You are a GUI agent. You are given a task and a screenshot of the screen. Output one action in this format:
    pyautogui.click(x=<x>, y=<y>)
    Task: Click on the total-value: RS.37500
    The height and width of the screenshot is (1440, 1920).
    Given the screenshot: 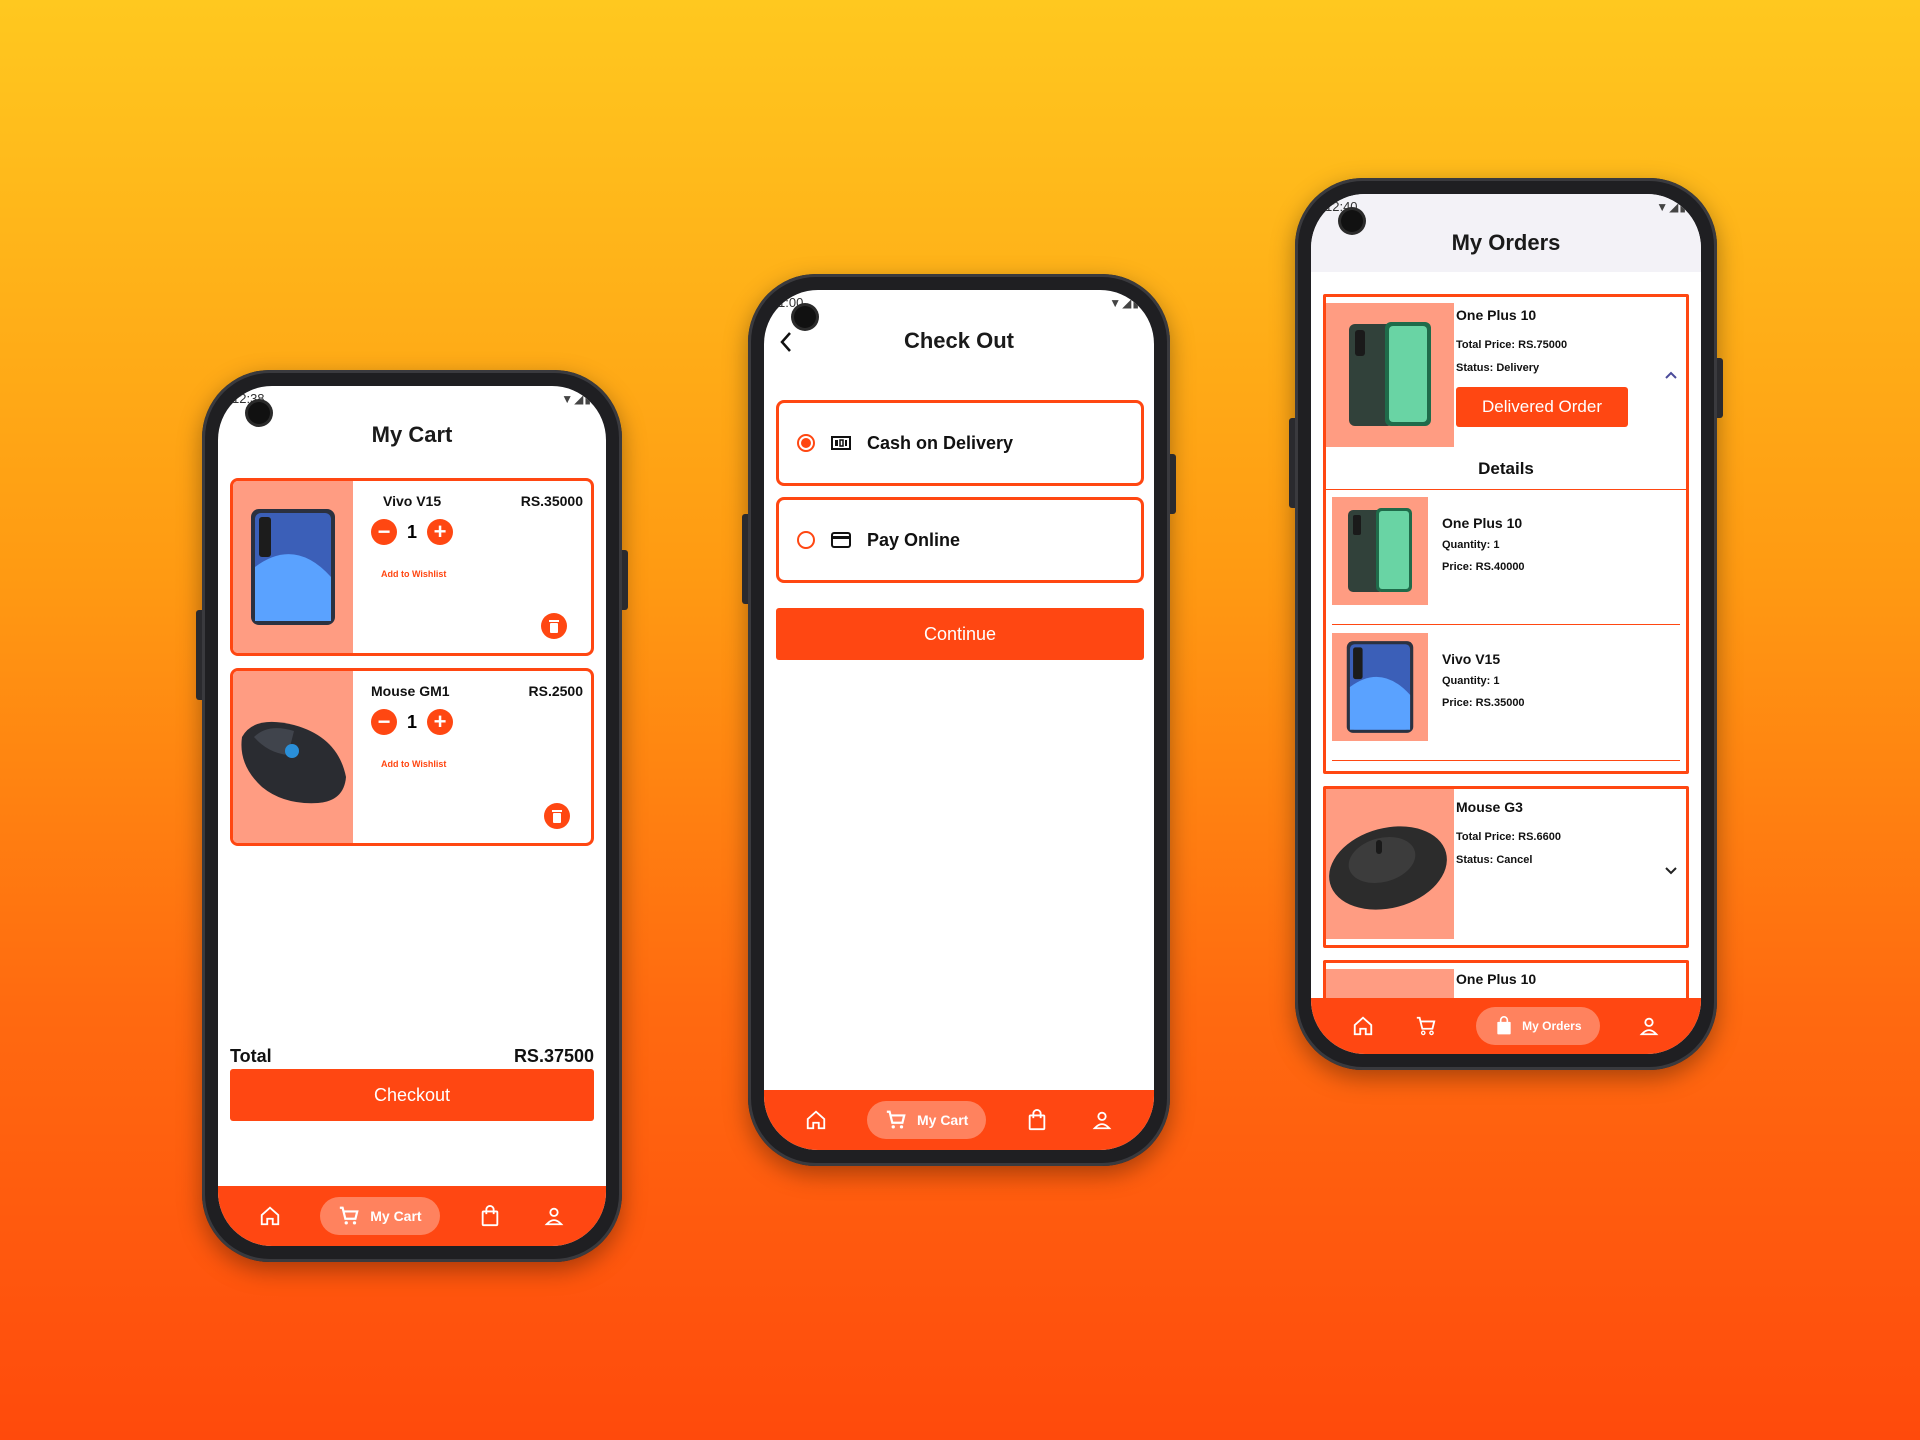 What is the action you would take?
    pyautogui.click(x=553, y=1056)
    